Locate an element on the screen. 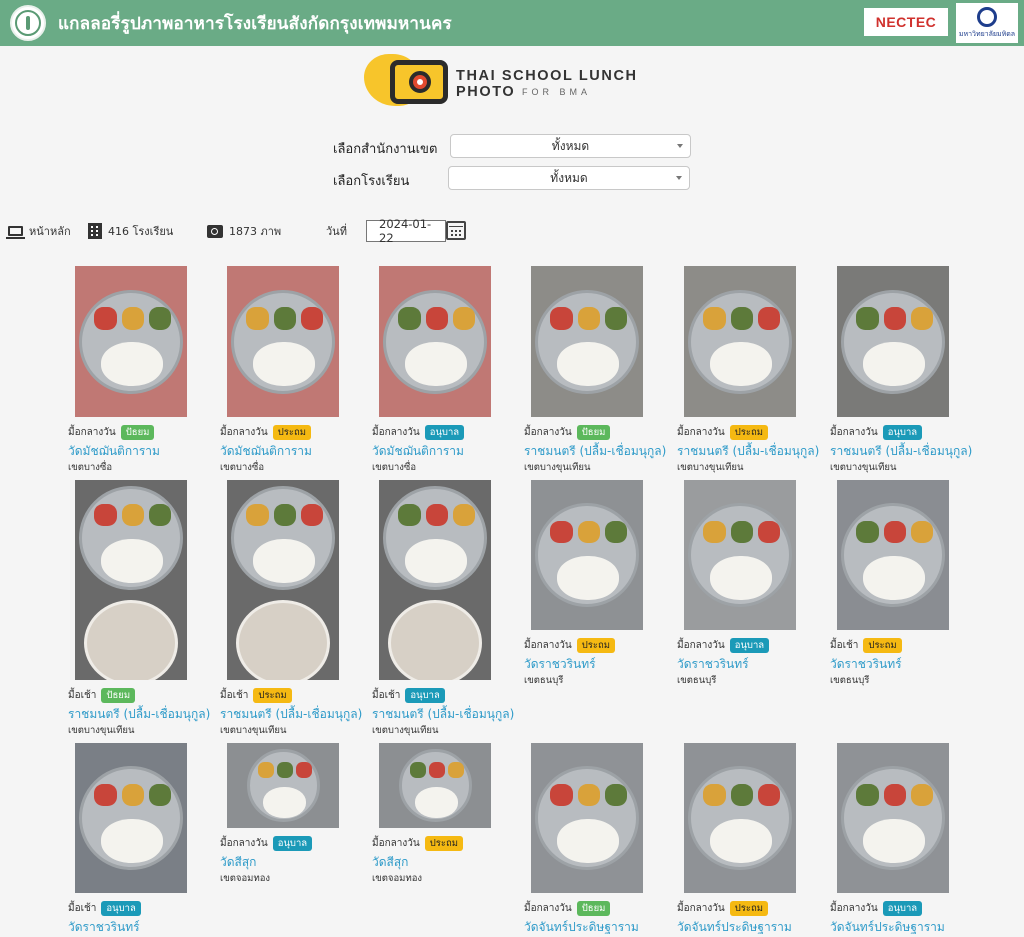 This screenshot has height=937, width=1024. mahidol-logo: มหาวิทยาลัยมหิดล is located at coordinates (987, 23).